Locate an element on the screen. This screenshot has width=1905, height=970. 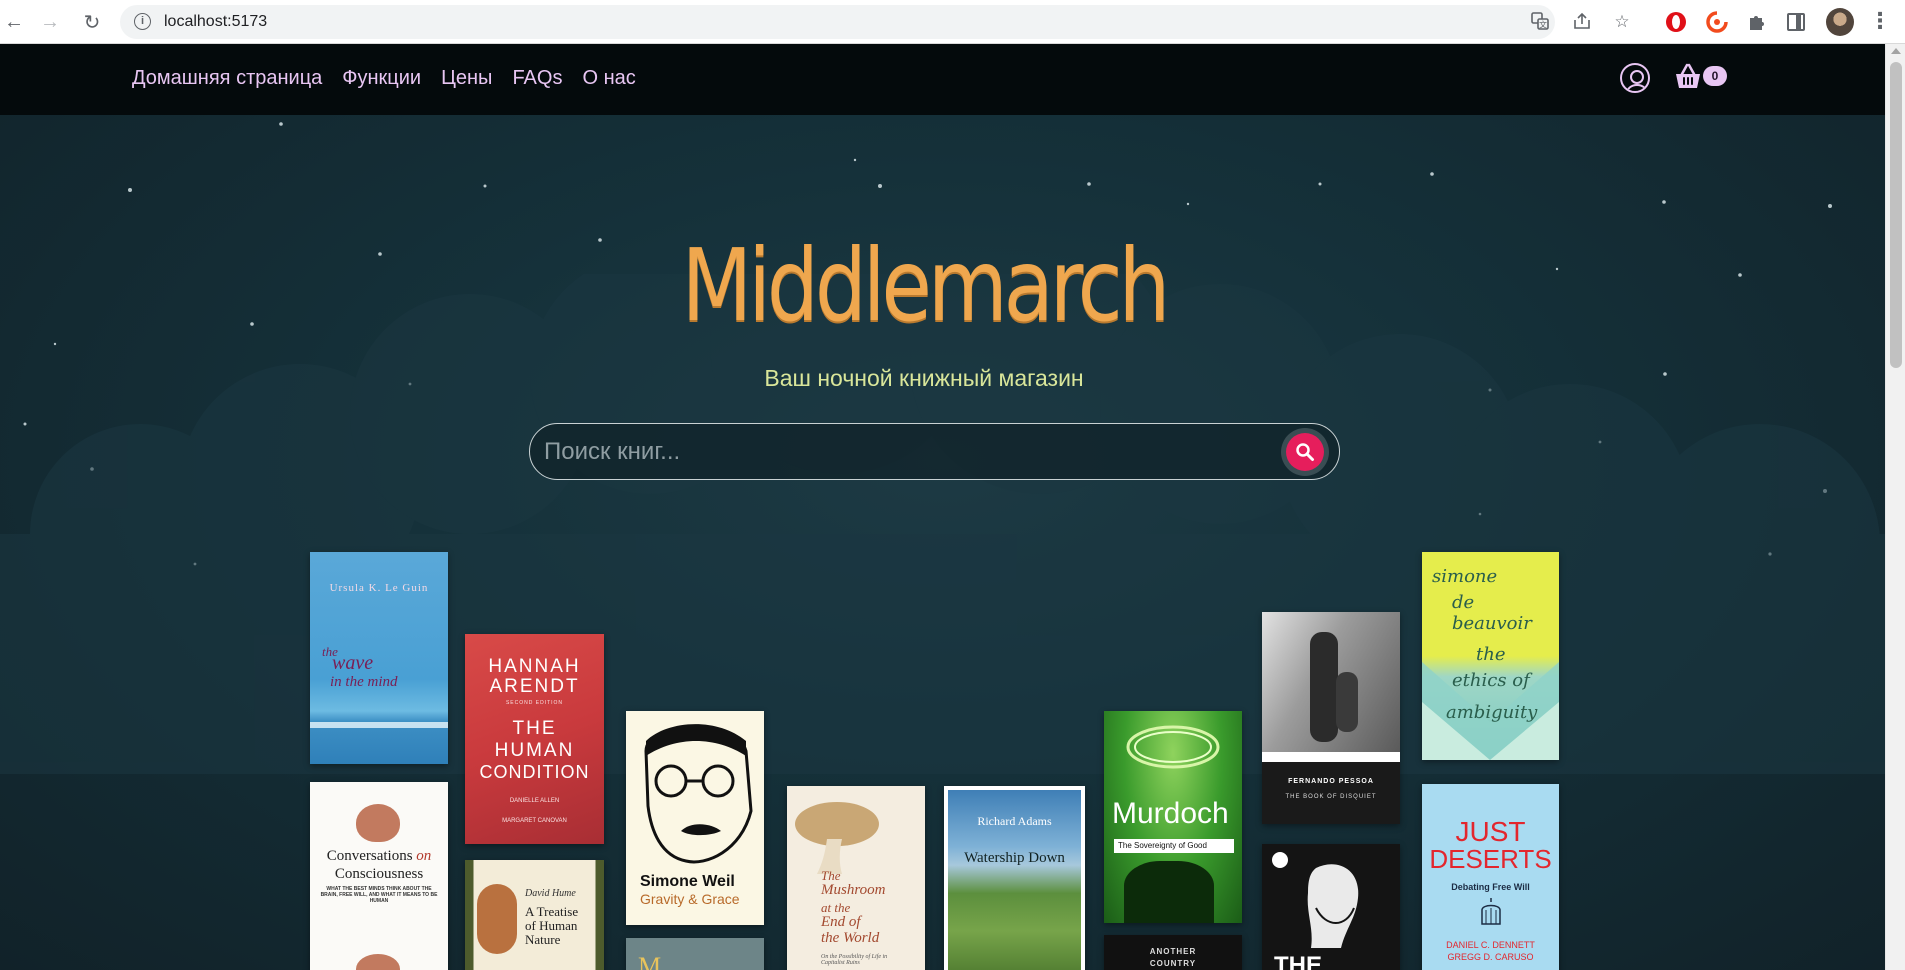
cart-count-badge: 0 is located at coordinates (1715, 76).